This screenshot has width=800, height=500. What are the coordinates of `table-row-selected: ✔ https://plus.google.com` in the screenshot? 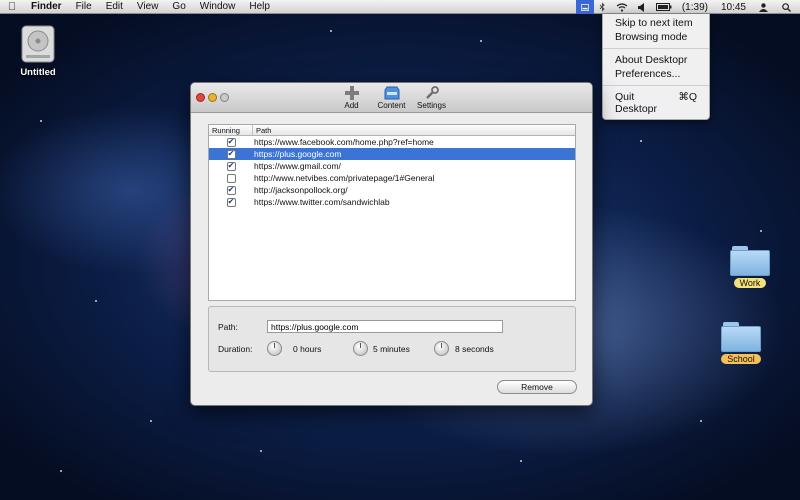 It's located at (392, 154).